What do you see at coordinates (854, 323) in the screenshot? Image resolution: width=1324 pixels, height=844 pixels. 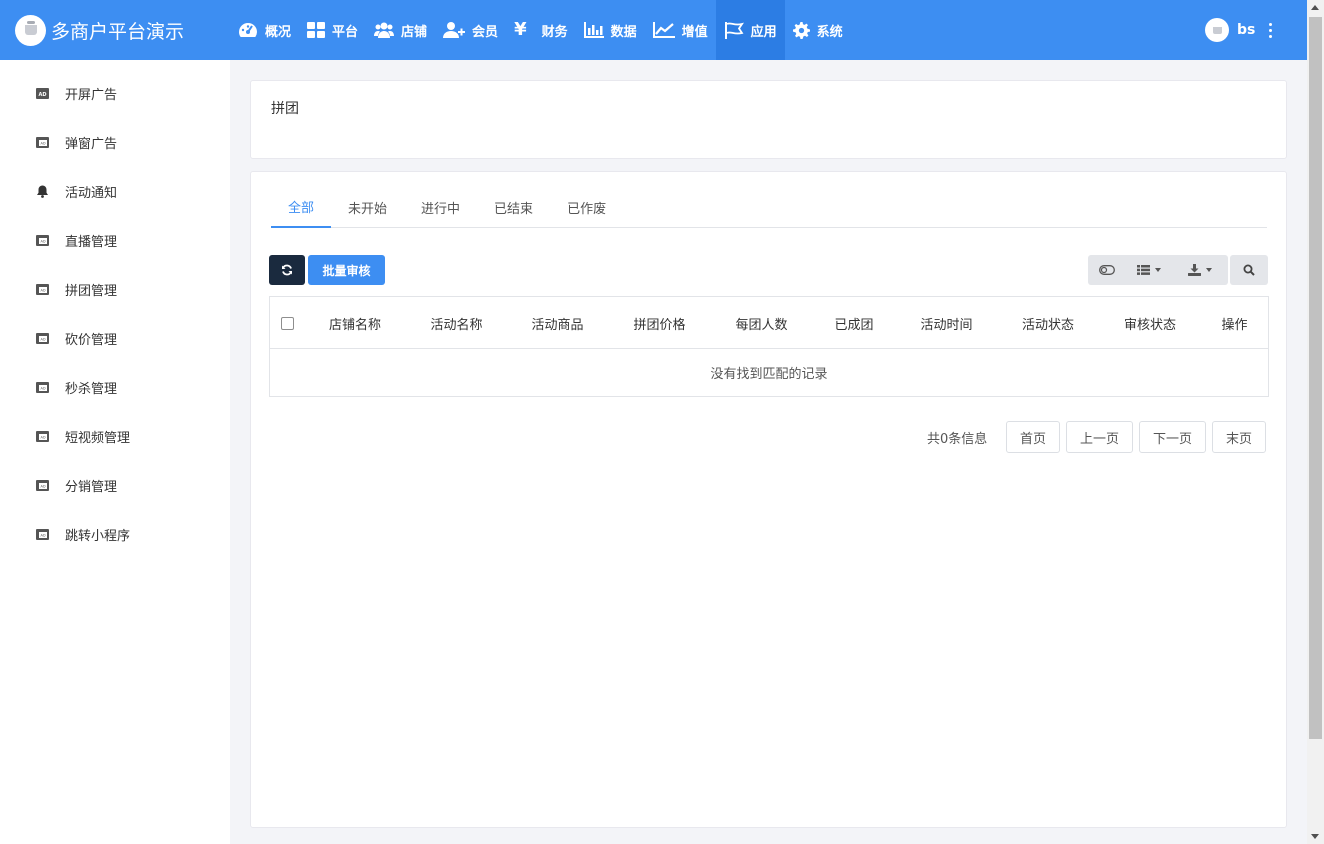 I see `column-header: 已成团` at bounding box center [854, 323].